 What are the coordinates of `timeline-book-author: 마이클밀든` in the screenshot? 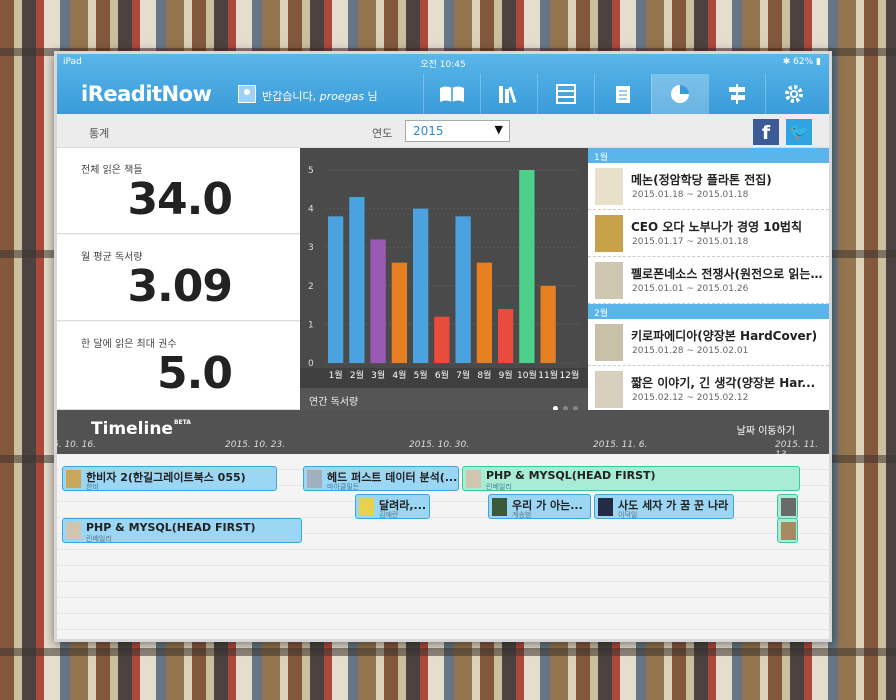 It's located at (343, 487).